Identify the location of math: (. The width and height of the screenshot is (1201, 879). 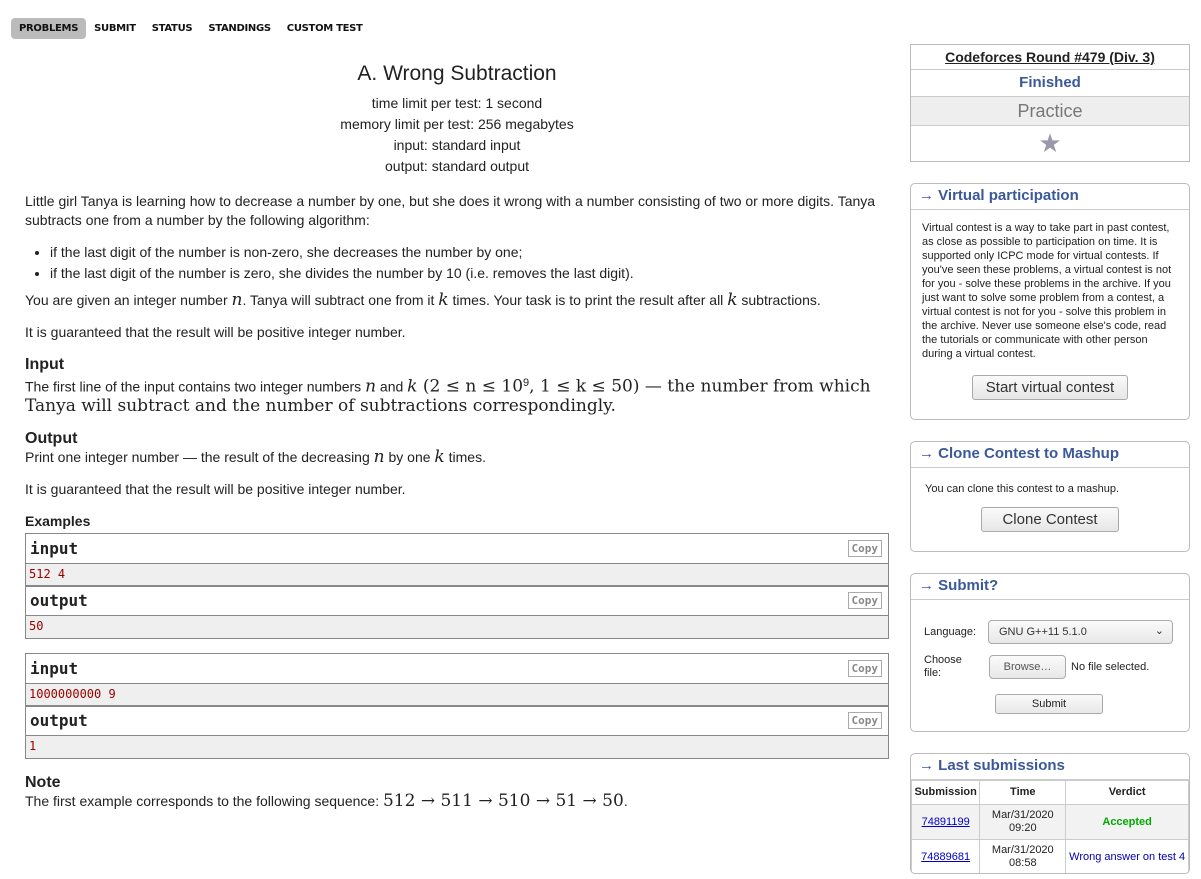
(423, 386).